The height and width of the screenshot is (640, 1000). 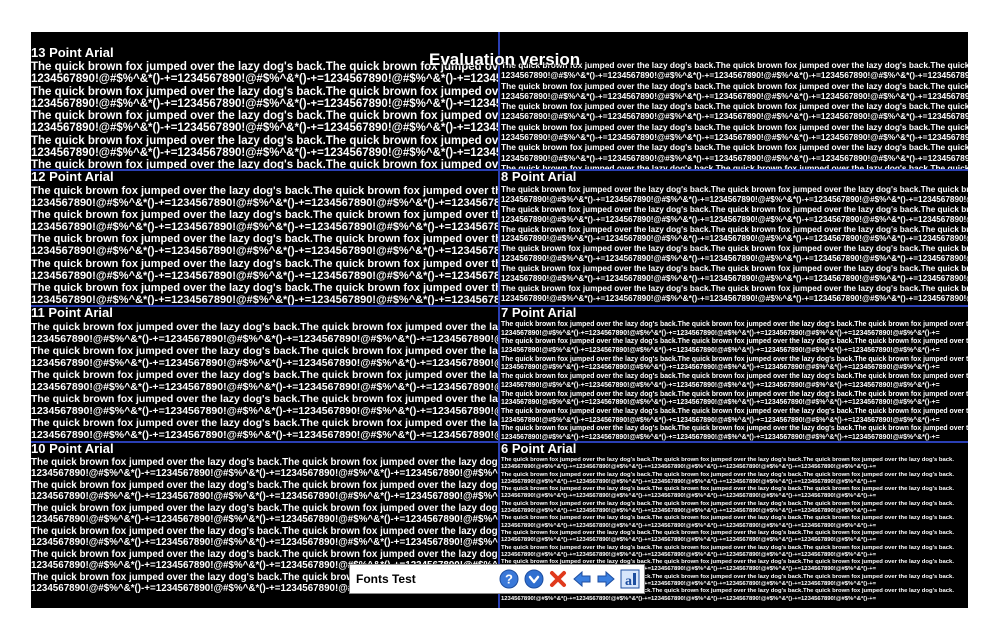 I want to click on help-icon: ?, so click(x=509, y=579).